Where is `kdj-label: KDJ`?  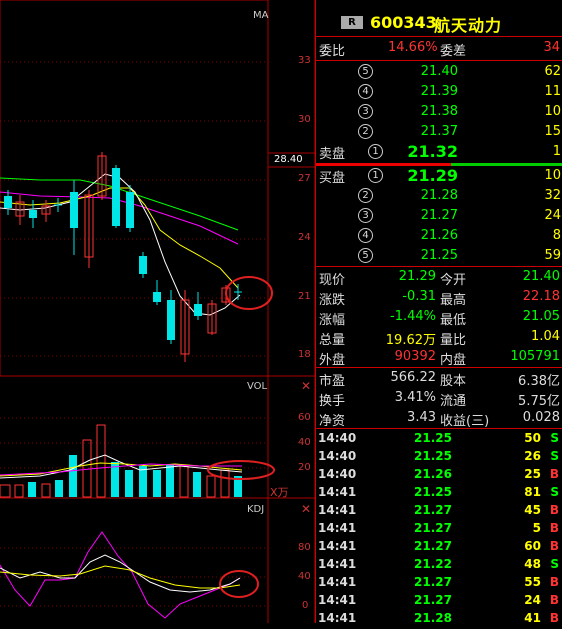
kdj-label: KDJ is located at coordinates (256, 509).